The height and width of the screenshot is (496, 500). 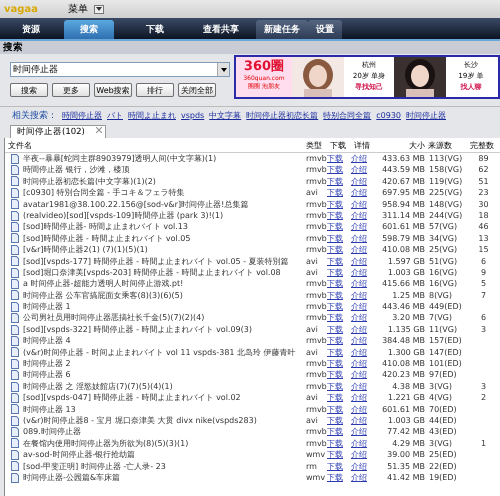 What do you see at coordinates (312, 330) in the screenshot?
I see `file-type: avi` at bounding box center [312, 330].